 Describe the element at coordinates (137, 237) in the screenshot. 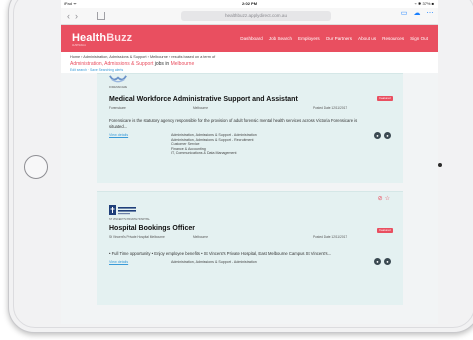

I see `job-employer: St Vincent's Private Hospital Melbourne` at that location.